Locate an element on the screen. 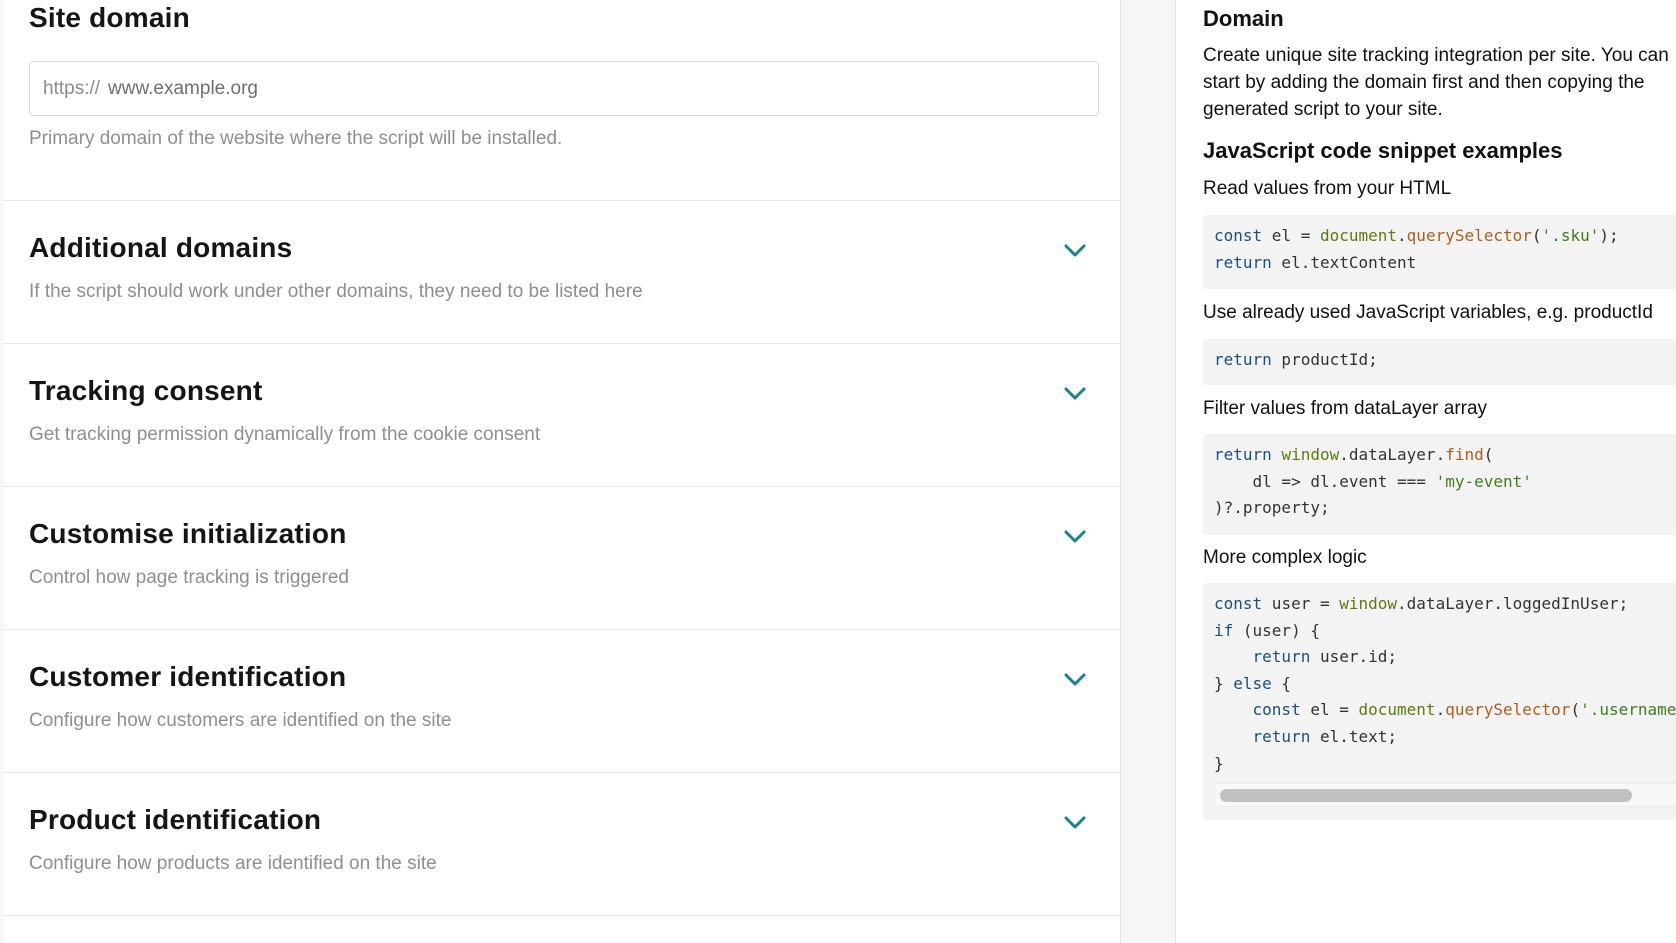 This screenshot has width=1676, height=943. url-prefix: https:// is located at coordinates (72, 88).